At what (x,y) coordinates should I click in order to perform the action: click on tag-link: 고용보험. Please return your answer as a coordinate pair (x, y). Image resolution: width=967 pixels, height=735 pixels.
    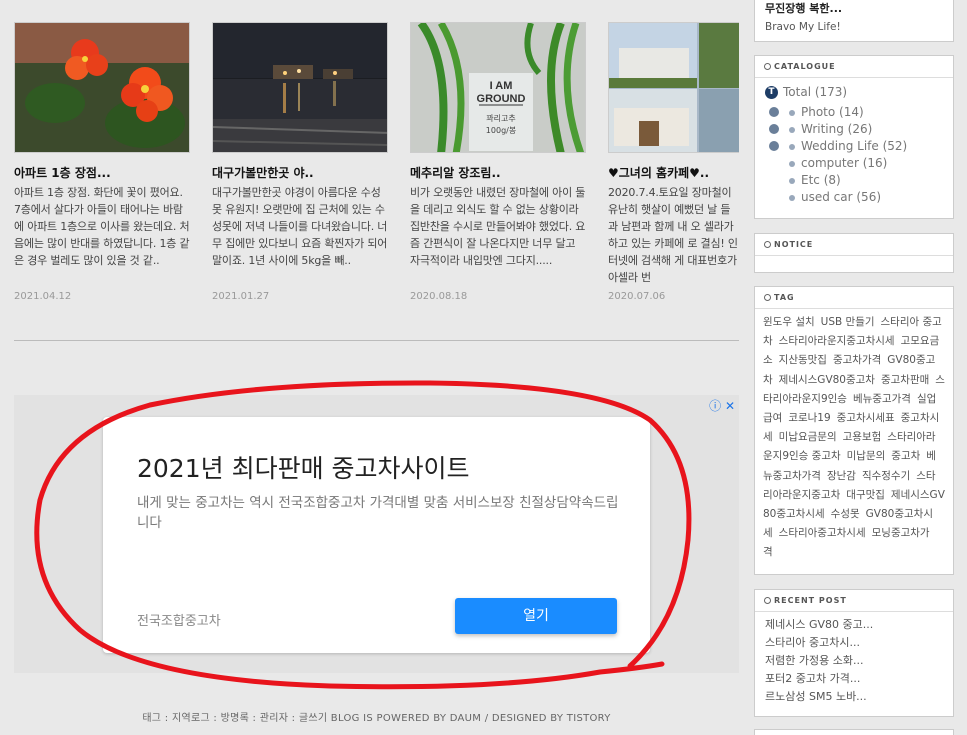
    Looking at the image, I should click on (862, 437).